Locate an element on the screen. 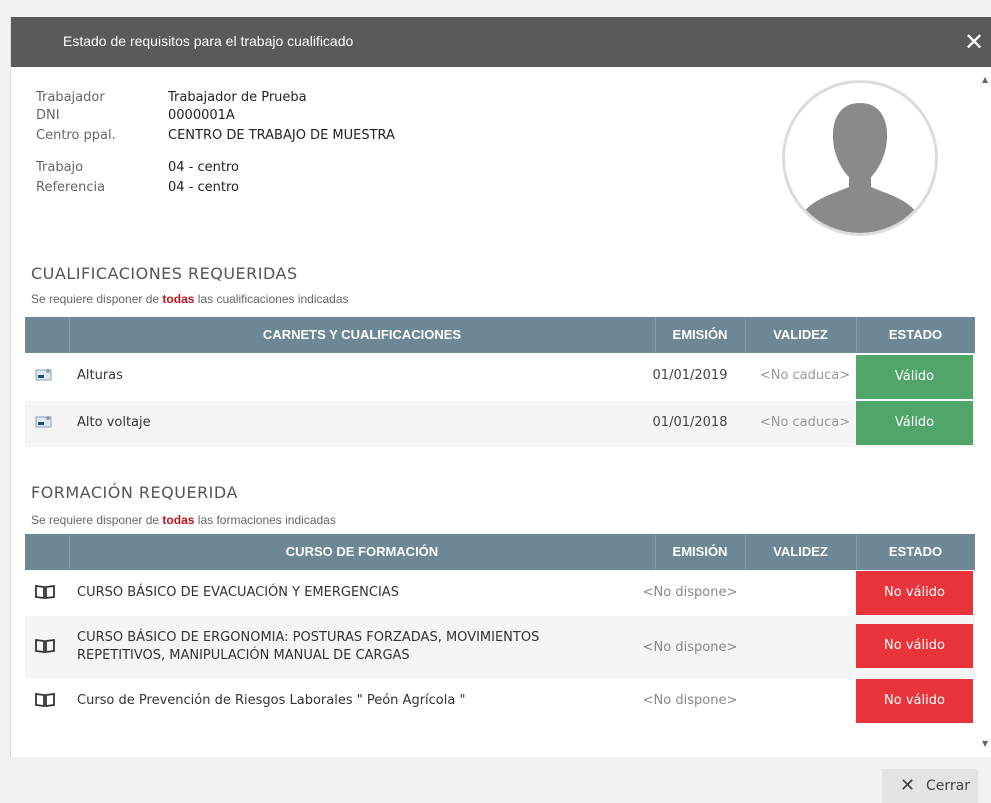  header-name: CURSO DE FORMACIÓN is located at coordinates (362, 551).